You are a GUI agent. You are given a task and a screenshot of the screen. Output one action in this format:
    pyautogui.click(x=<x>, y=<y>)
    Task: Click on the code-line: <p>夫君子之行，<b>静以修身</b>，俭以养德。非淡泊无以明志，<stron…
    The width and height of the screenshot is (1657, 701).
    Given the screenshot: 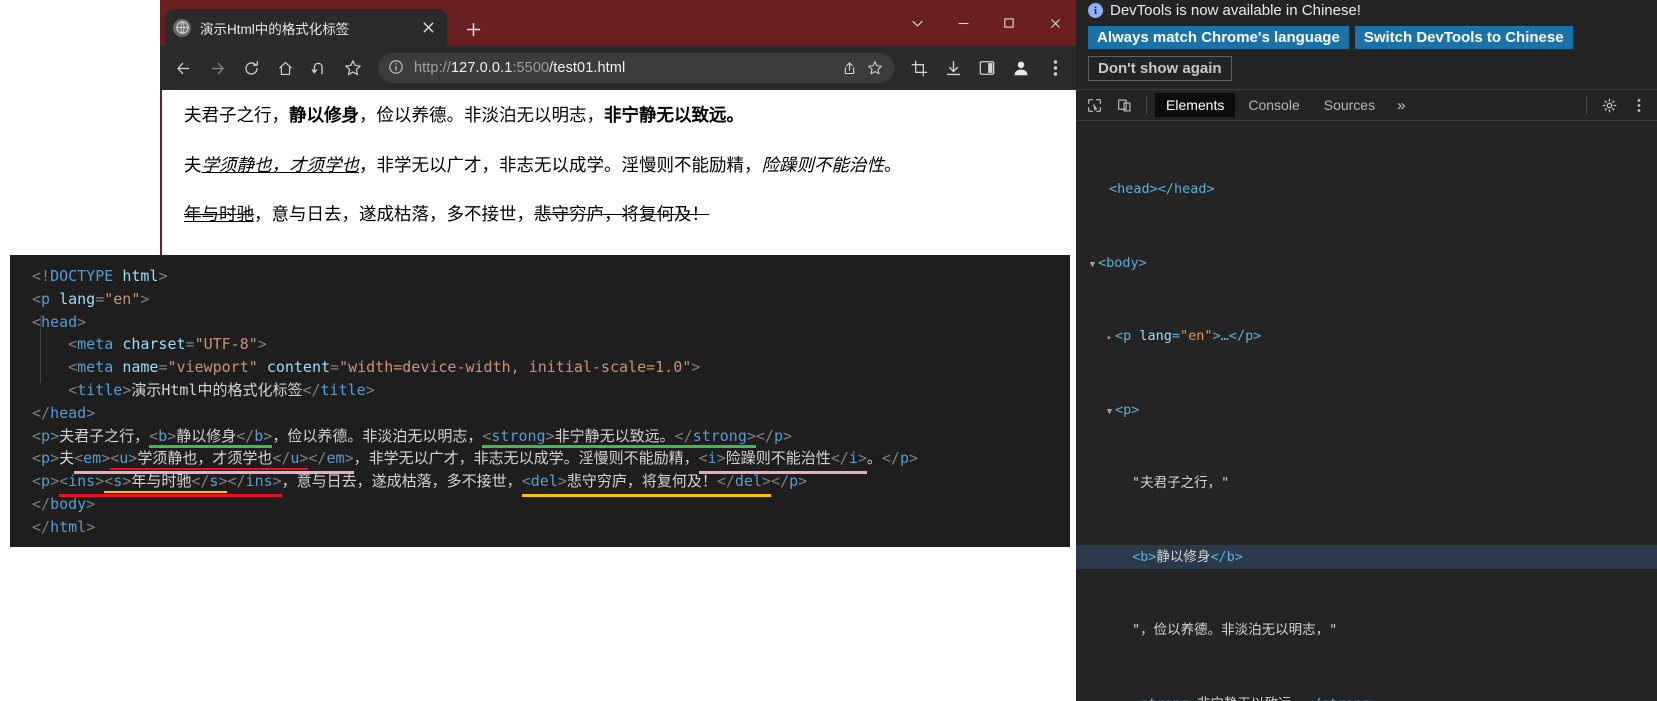 What is the action you would take?
    pyautogui.click(x=412, y=435)
    